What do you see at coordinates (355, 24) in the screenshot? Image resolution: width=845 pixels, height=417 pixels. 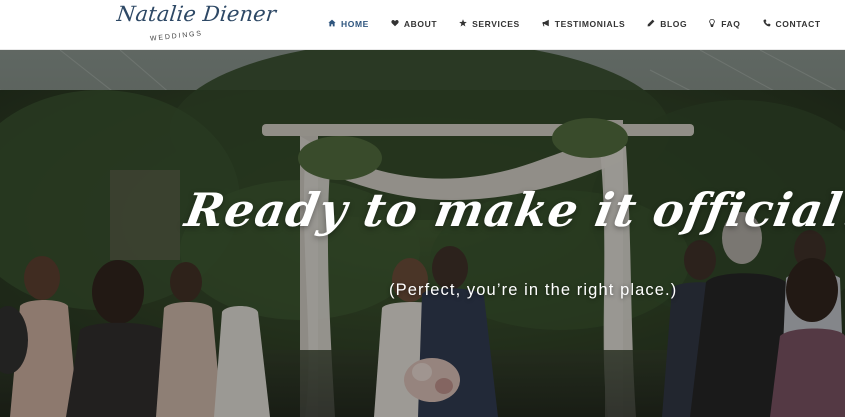 I see `nav-label-home: HOME` at bounding box center [355, 24].